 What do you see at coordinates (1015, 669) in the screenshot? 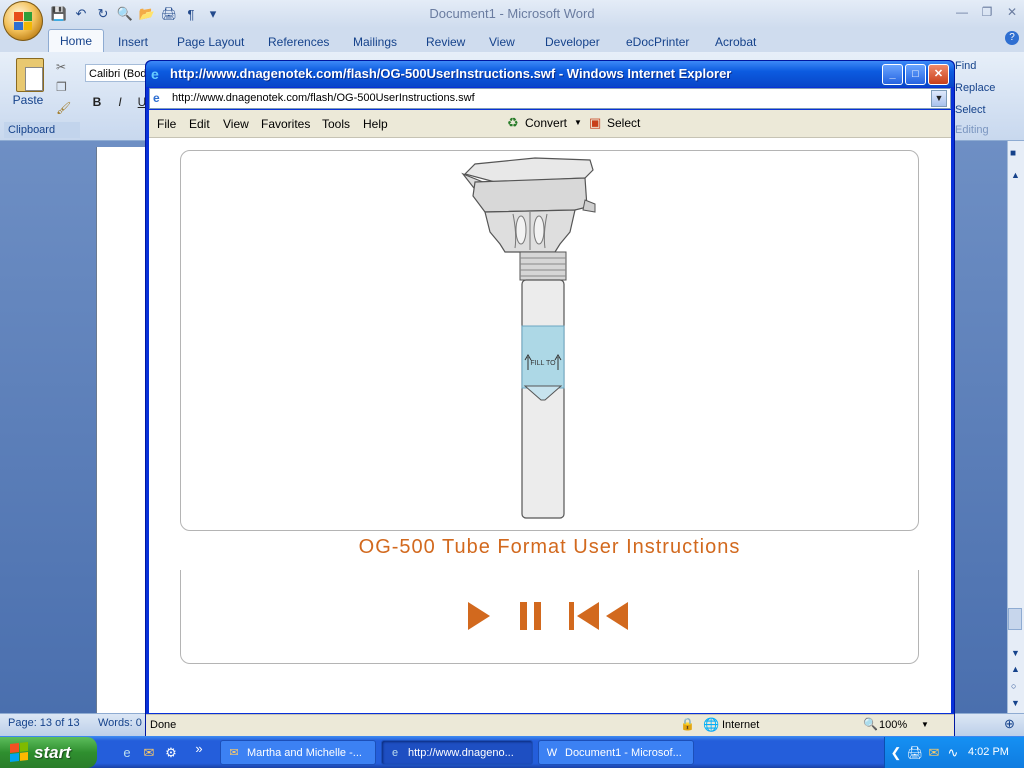
I see `previous-page-icon: ▲` at bounding box center [1015, 669].